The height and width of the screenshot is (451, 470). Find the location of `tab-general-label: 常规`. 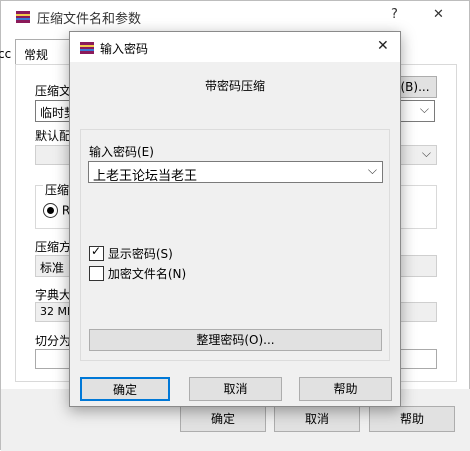

tab-general-label: 常规 is located at coordinates (36, 55).